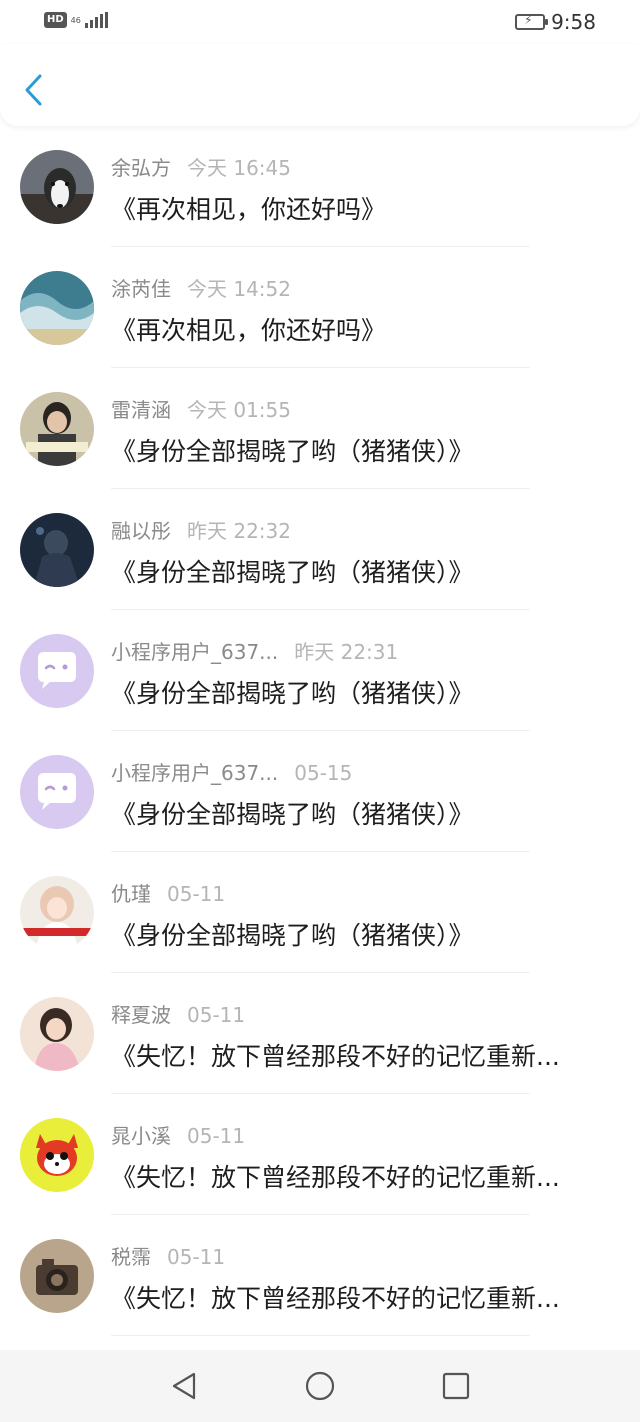  I want to click on status-right: ⚡ 9:58, so click(555, 22).